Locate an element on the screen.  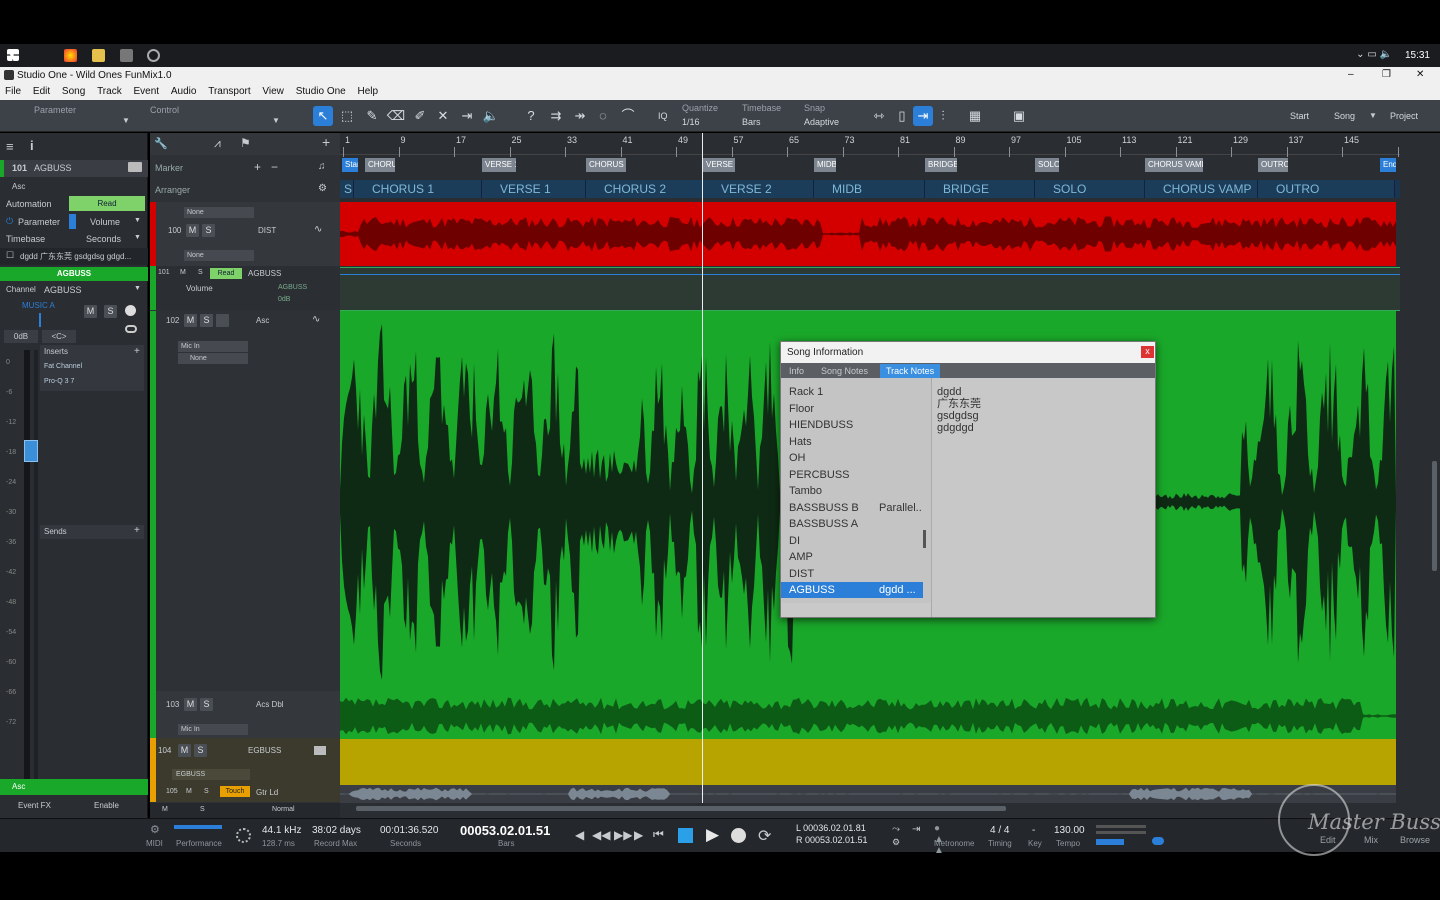
track-105-event is located at coordinates (868, 794).